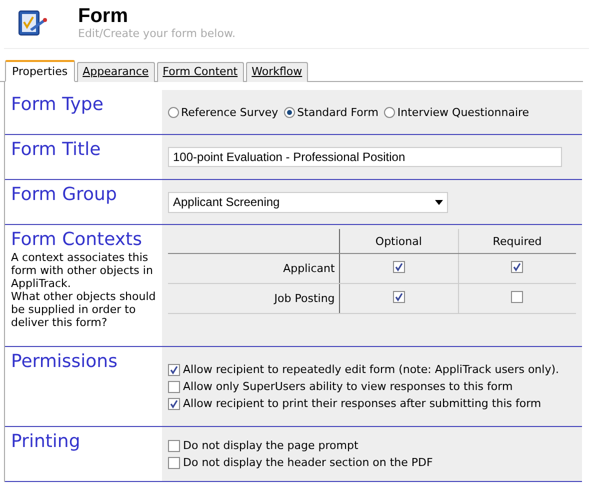 Image resolution: width=593 pixels, height=486 pixels. I want to click on tab: Appearance, so click(115, 72).